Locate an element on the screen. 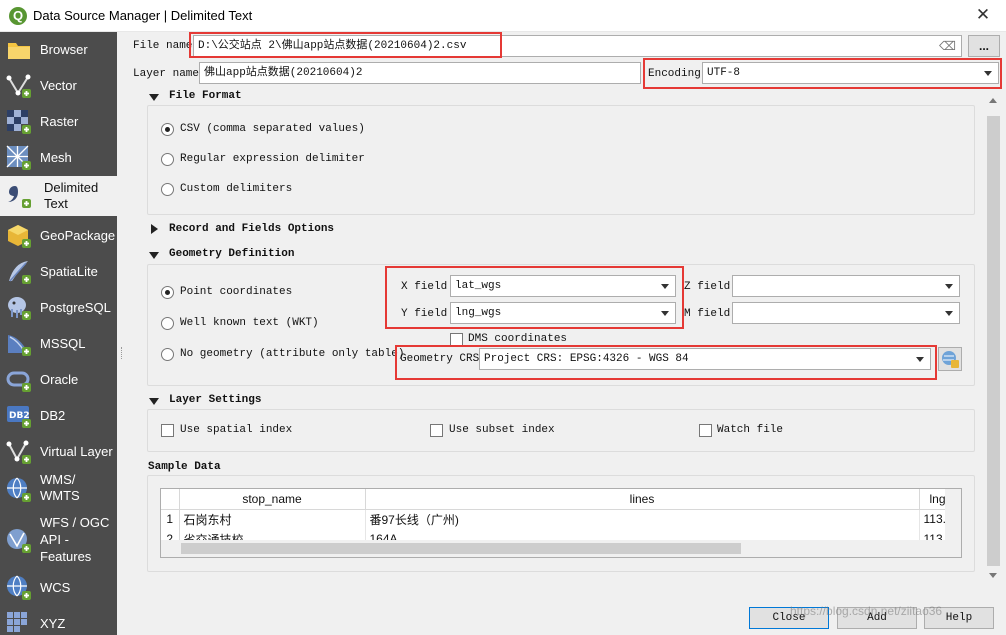  sidebar-item-mssql: MSSQL is located at coordinates (58, 344).